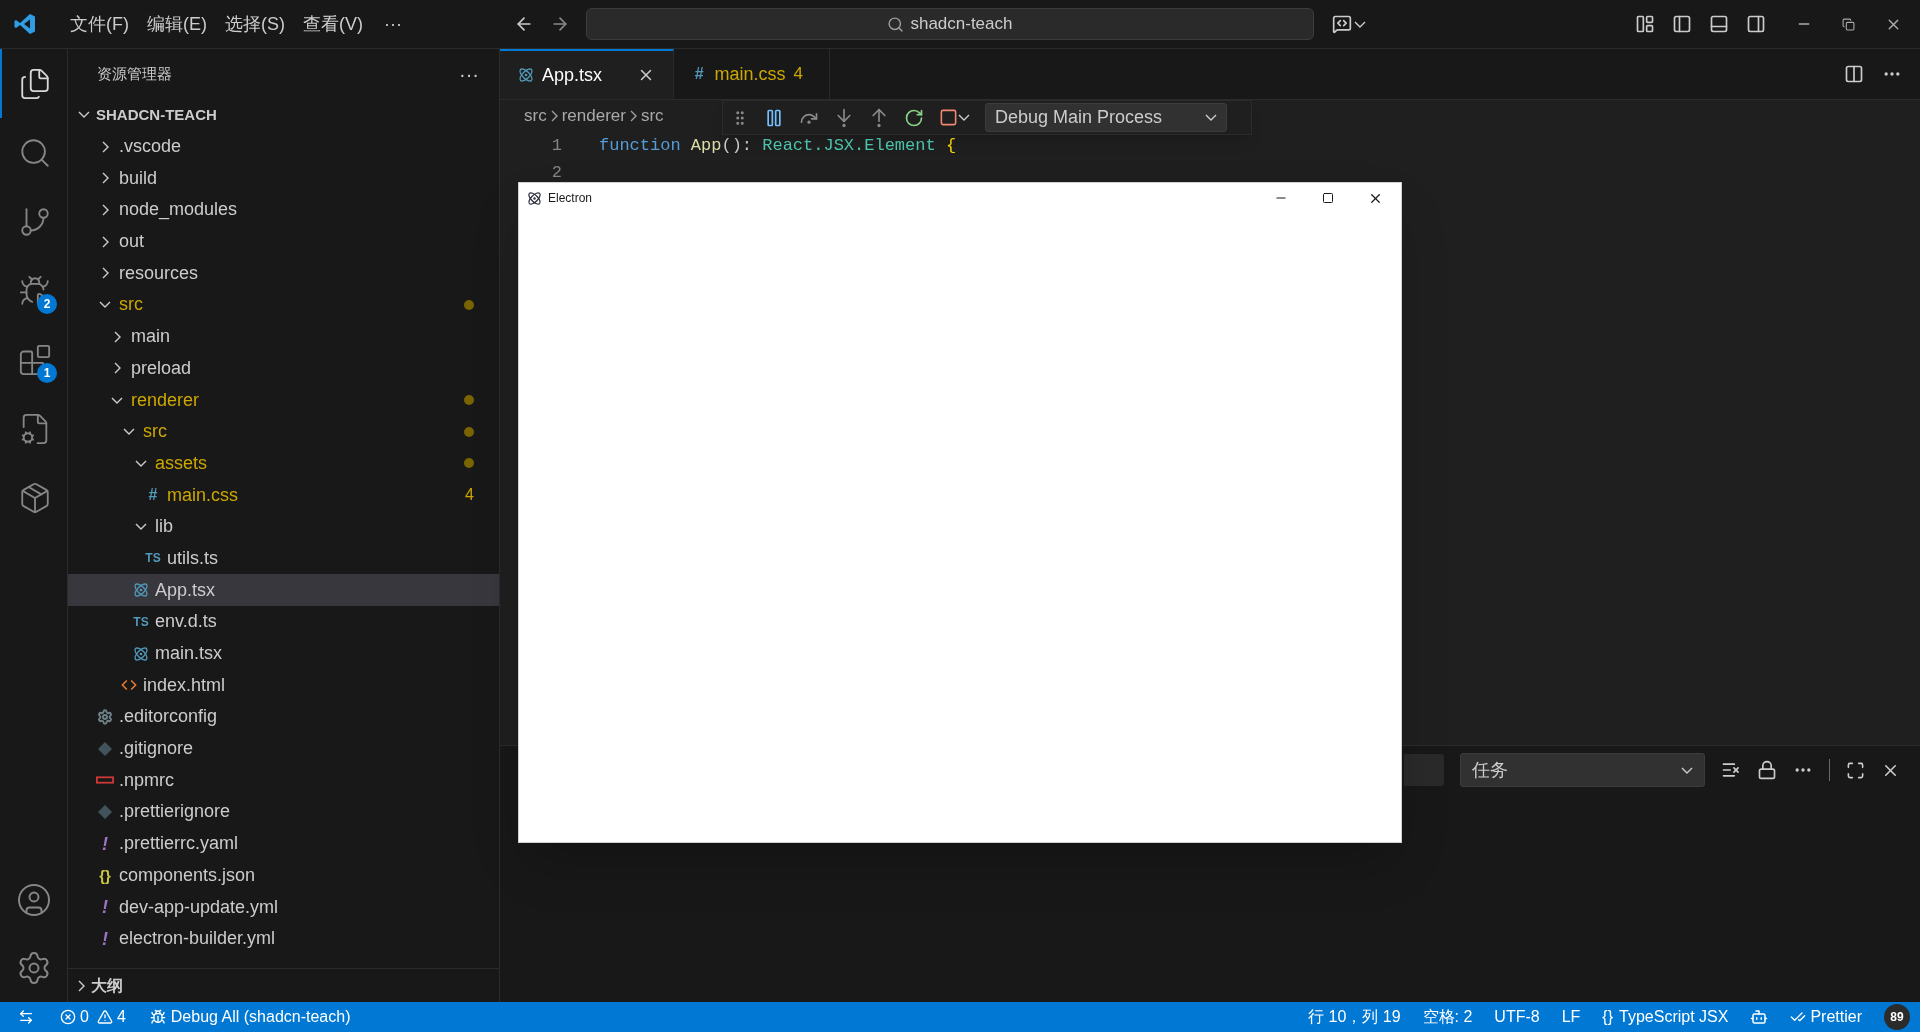 The height and width of the screenshot is (1032, 1920). Describe the element at coordinates (141, 621) in the screenshot. I see `ts-icon: TS` at that location.